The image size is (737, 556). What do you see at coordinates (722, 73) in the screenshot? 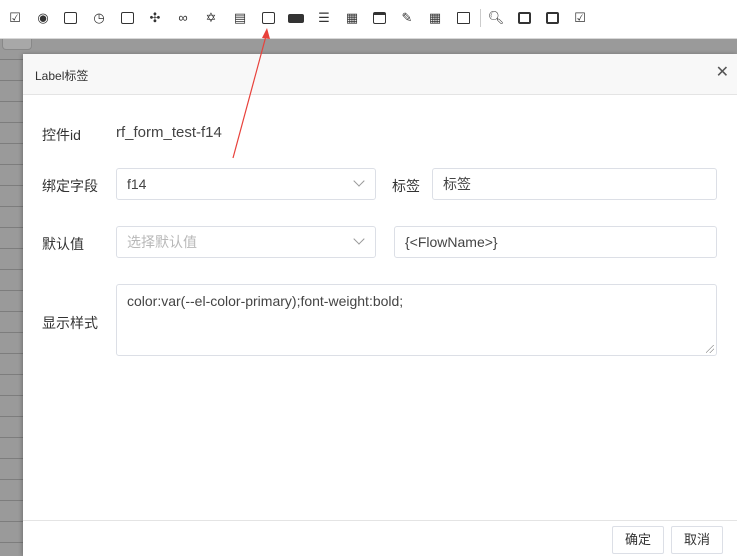
I see `close-icon: ✕` at bounding box center [722, 73].